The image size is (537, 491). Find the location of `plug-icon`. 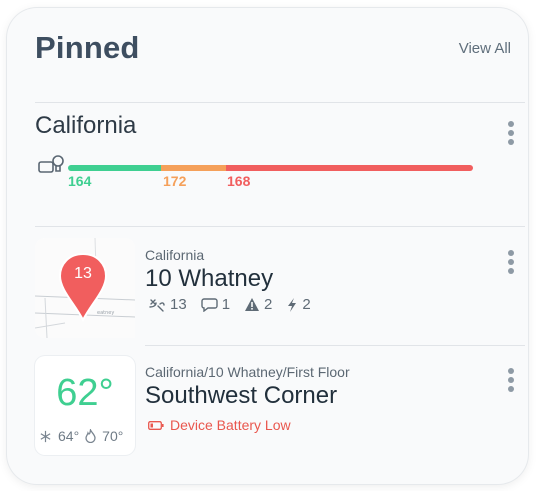

plug-icon is located at coordinates (157, 305).